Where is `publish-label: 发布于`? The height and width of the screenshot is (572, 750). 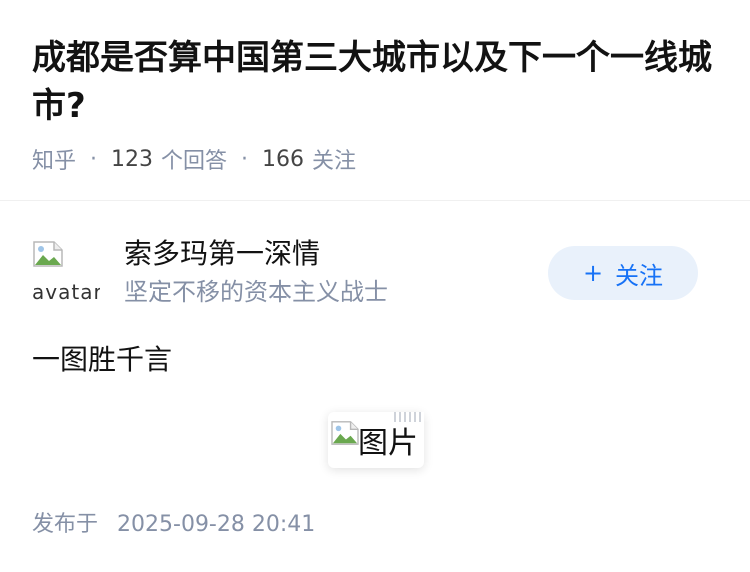 publish-label: 发布于 is located at coordinates (65, 524).